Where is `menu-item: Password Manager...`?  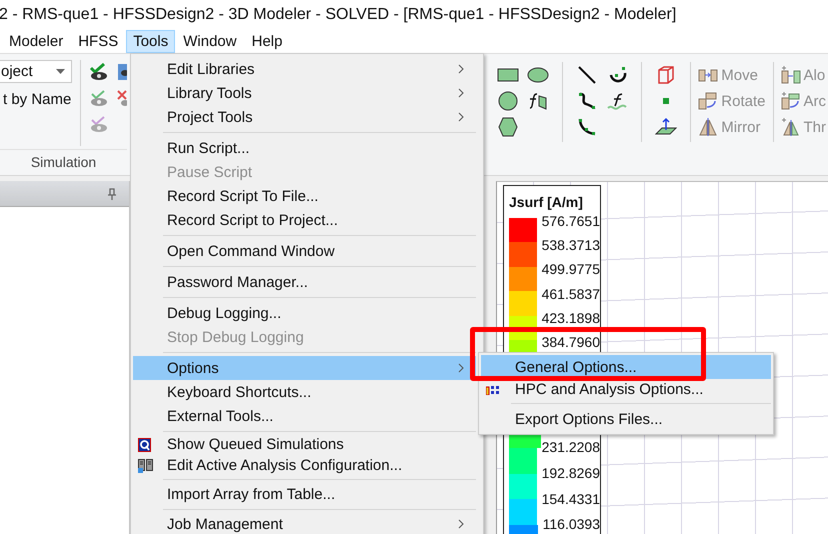
menu-item: Password Manager... is located at coordinates (304, 282).